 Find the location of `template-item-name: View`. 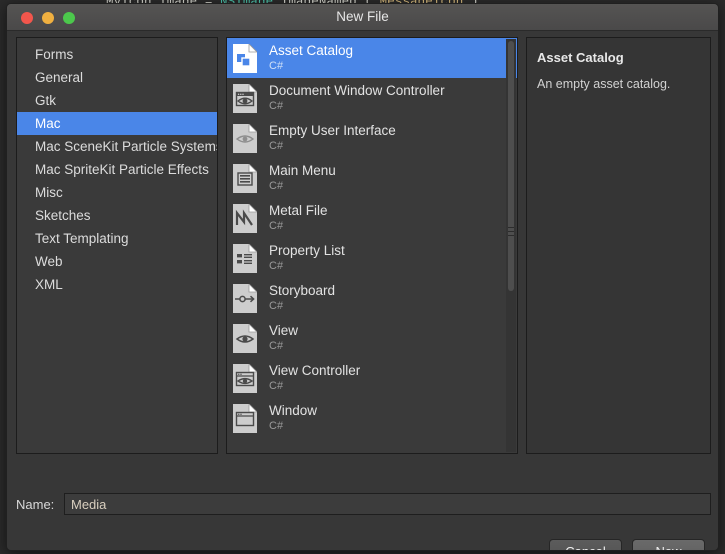

template-item-name: View is located at coordinates (284, 331).